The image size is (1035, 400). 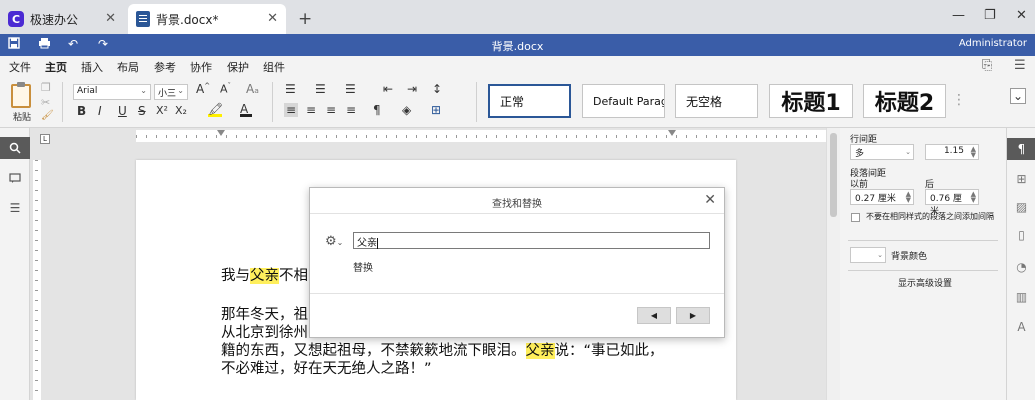 What do you see at coordinates (952, 152) in the screenshot?
I see `line-spacing-value-input: 1.15 ▲ ▼` at bounding box center [952, 152].